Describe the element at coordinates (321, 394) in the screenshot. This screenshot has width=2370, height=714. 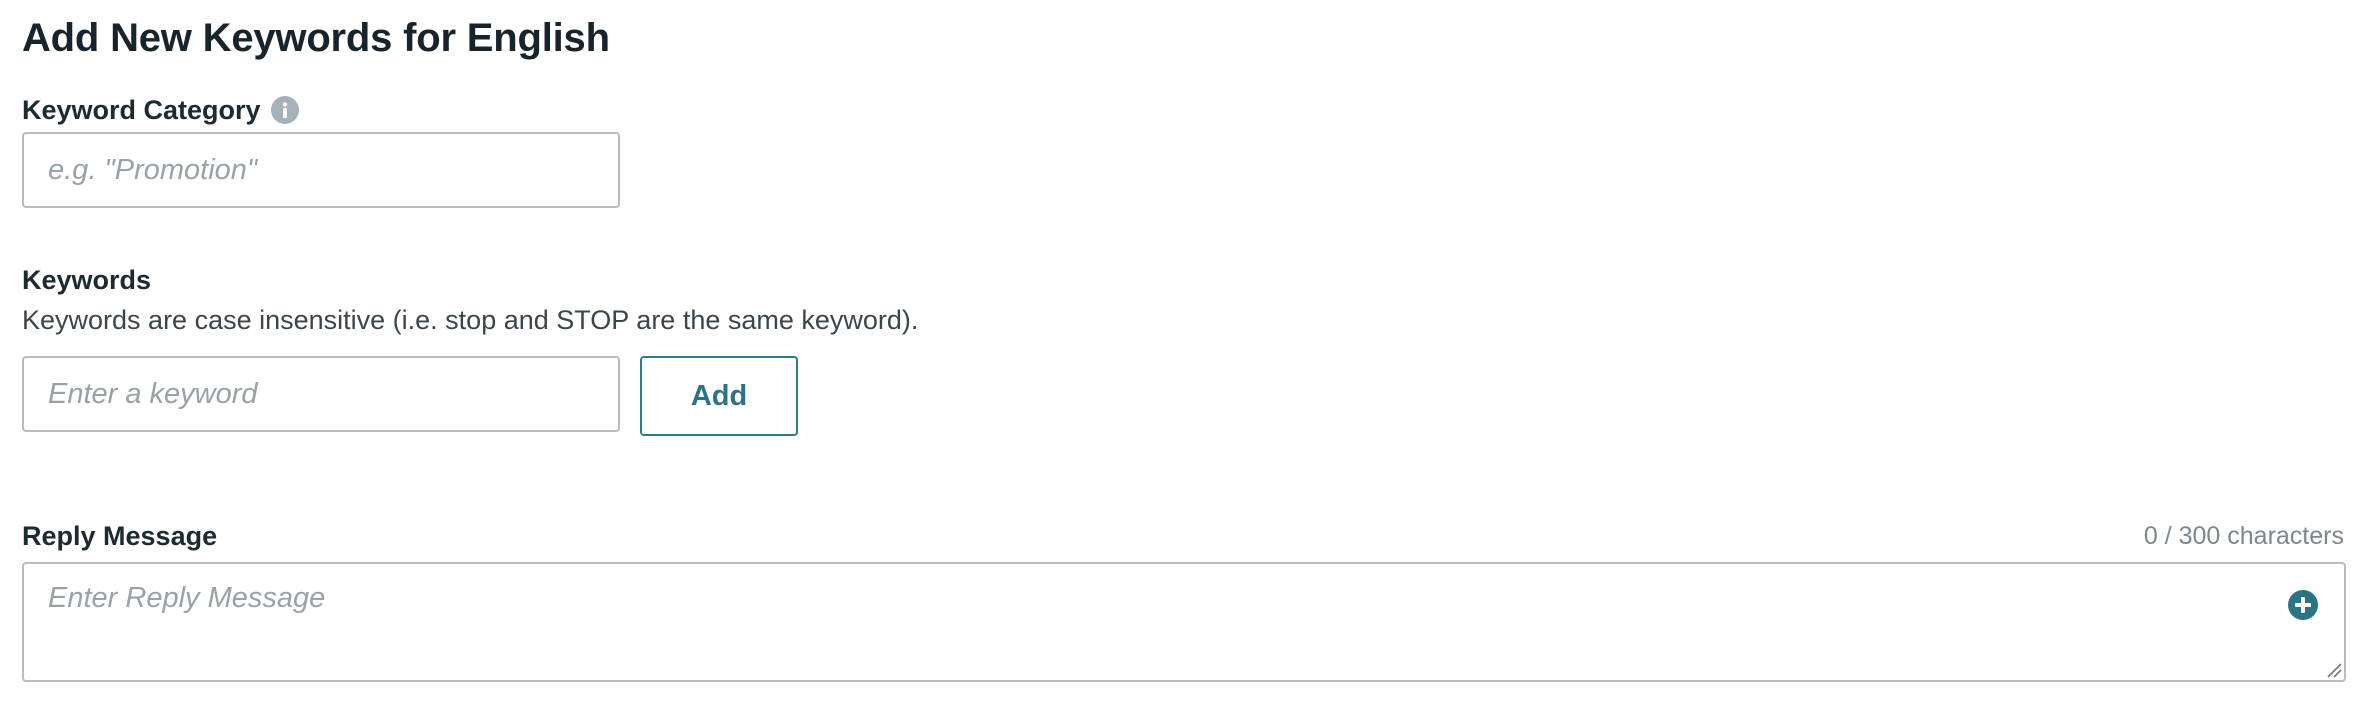
I see `keyword-input` at that location.